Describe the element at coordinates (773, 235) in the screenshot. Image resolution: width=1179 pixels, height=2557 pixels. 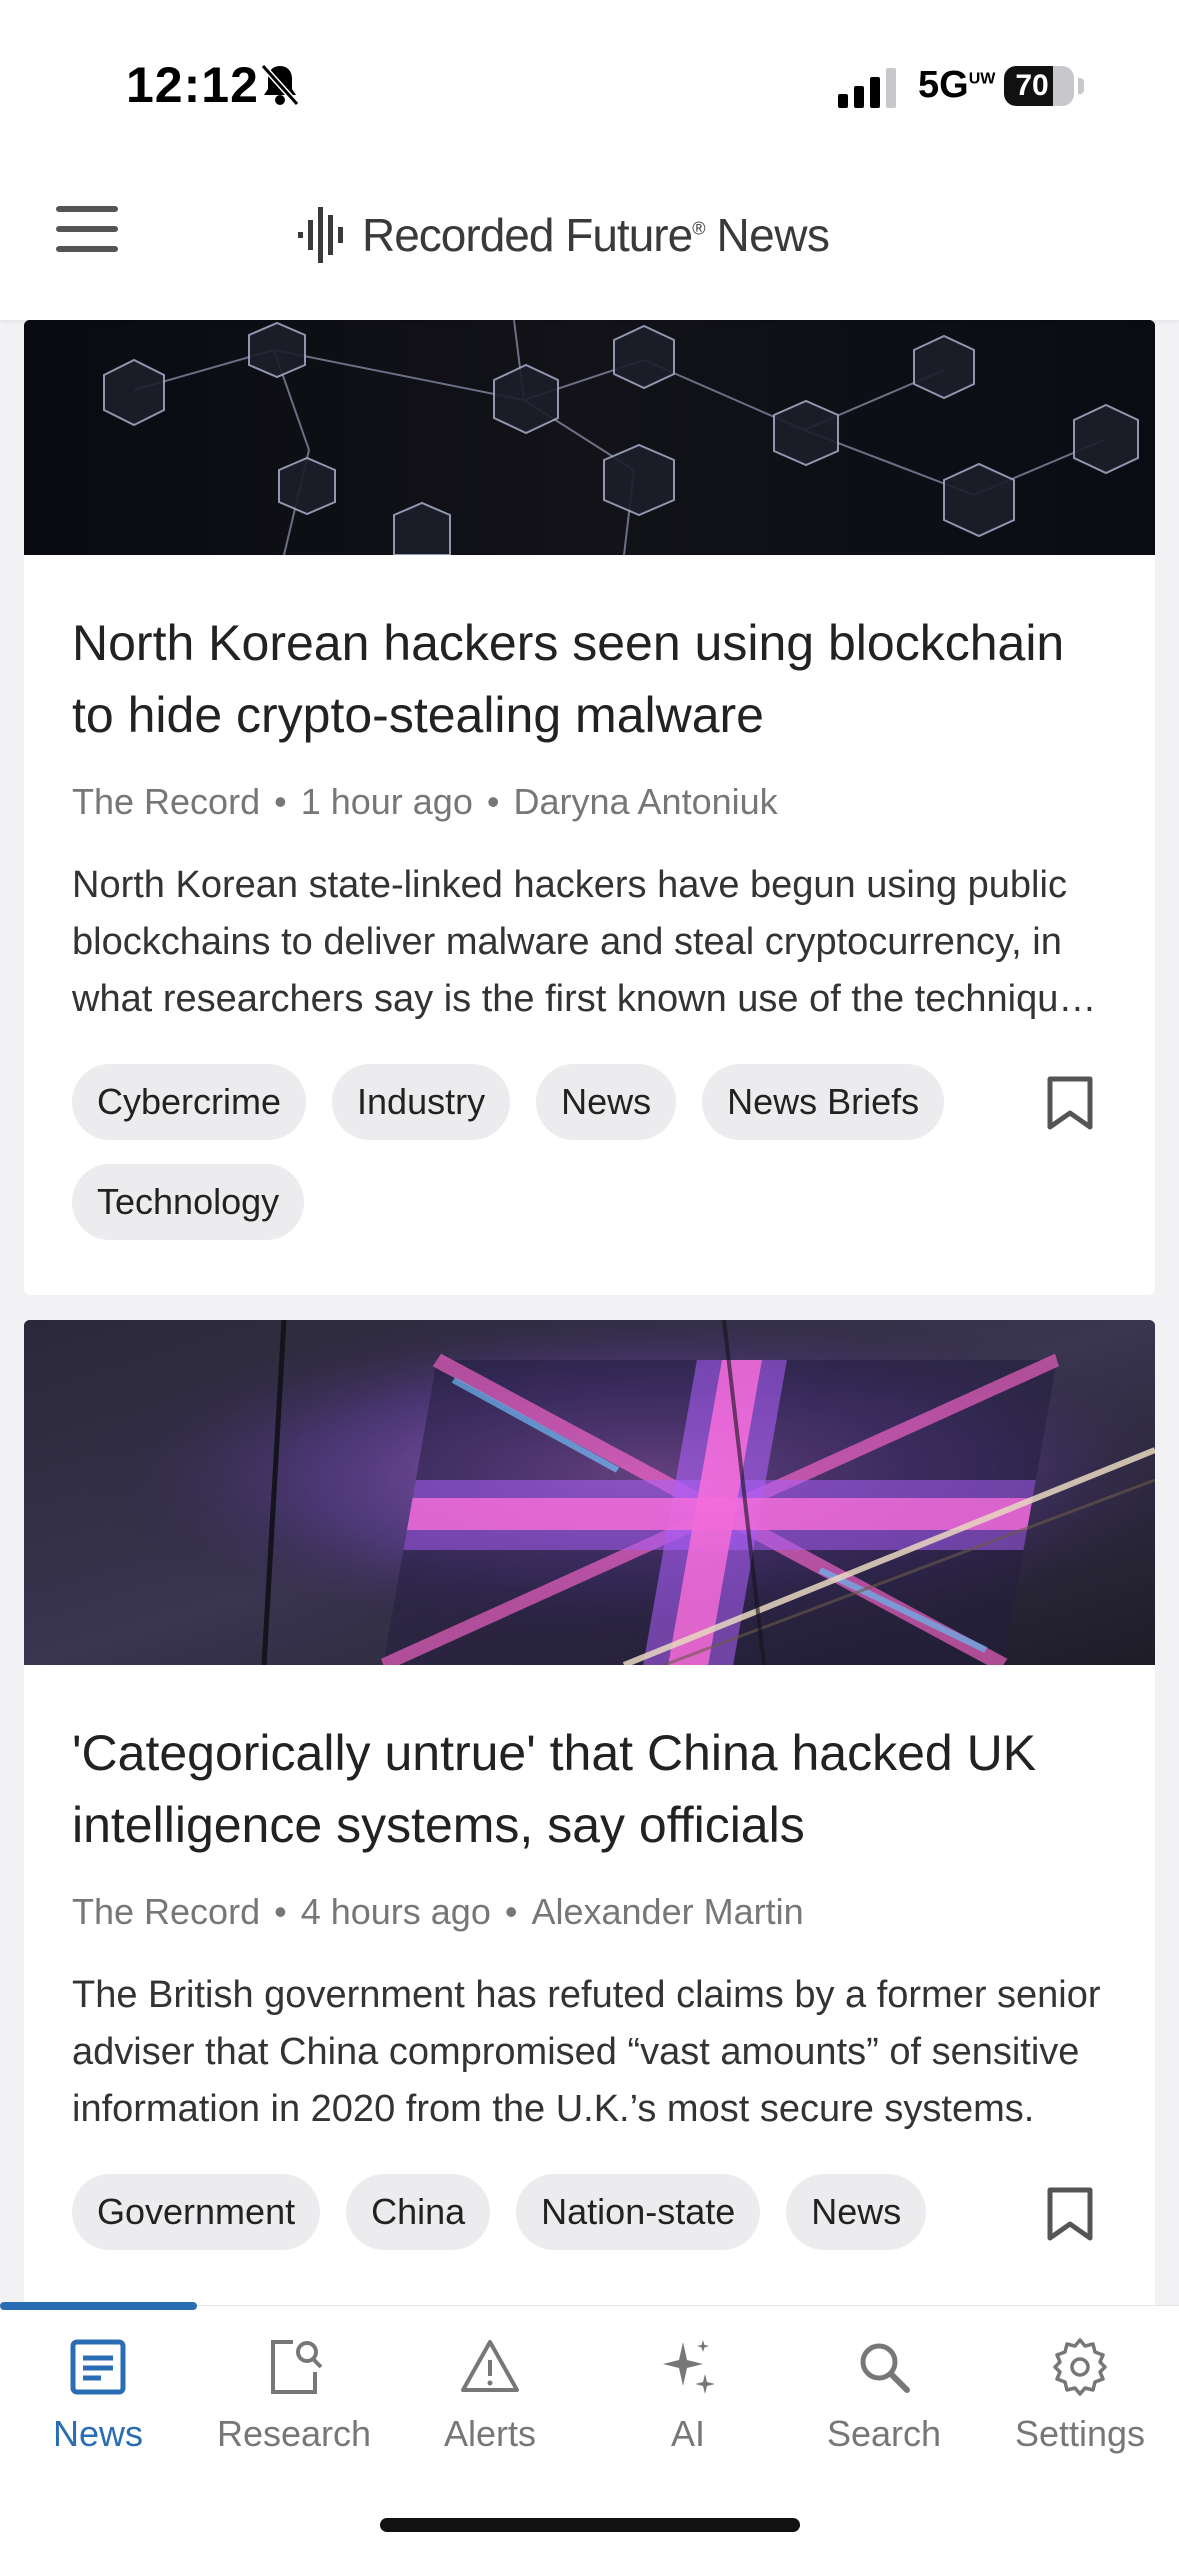
I see `brand-section: News` at that location.